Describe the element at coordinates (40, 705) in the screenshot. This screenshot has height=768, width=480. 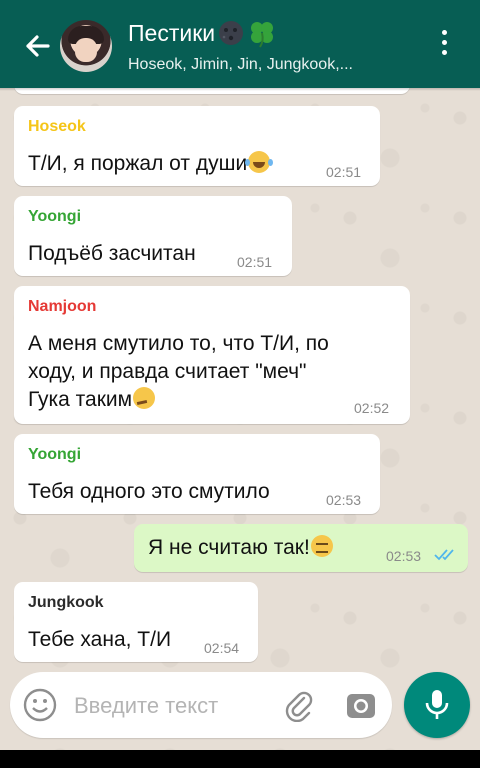
I see `emoji-icon` at that location.